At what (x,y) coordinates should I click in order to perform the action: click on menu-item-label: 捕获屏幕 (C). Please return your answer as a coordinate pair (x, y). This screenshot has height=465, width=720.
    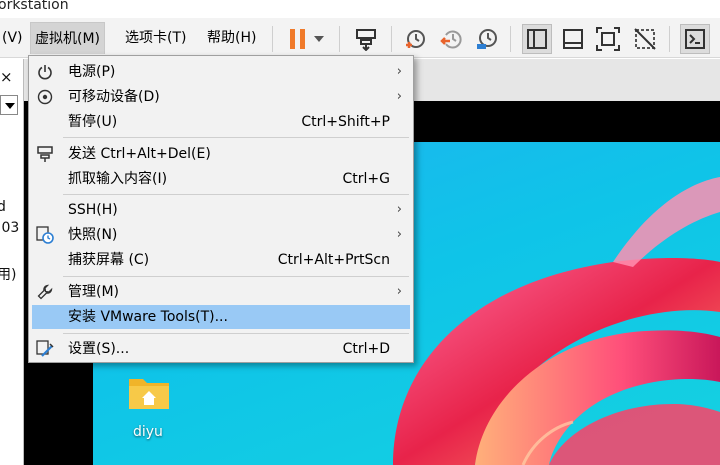
    Looking at the image, I should click on (109, 260).